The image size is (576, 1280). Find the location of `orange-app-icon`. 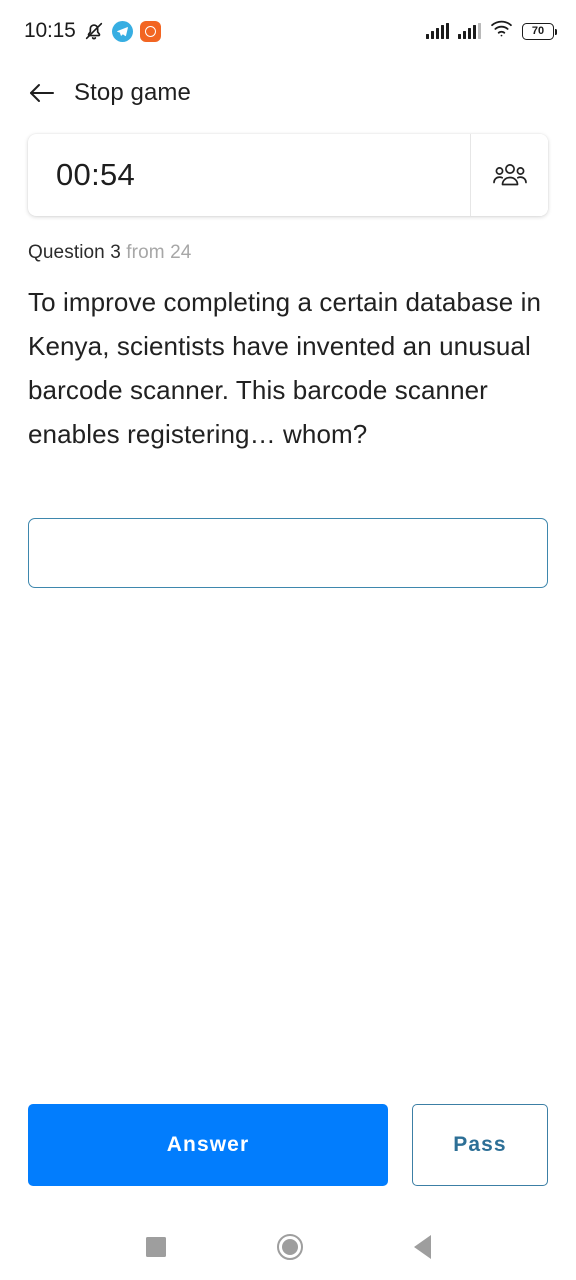

orange-app-icon is located at coordinates (150, 31).